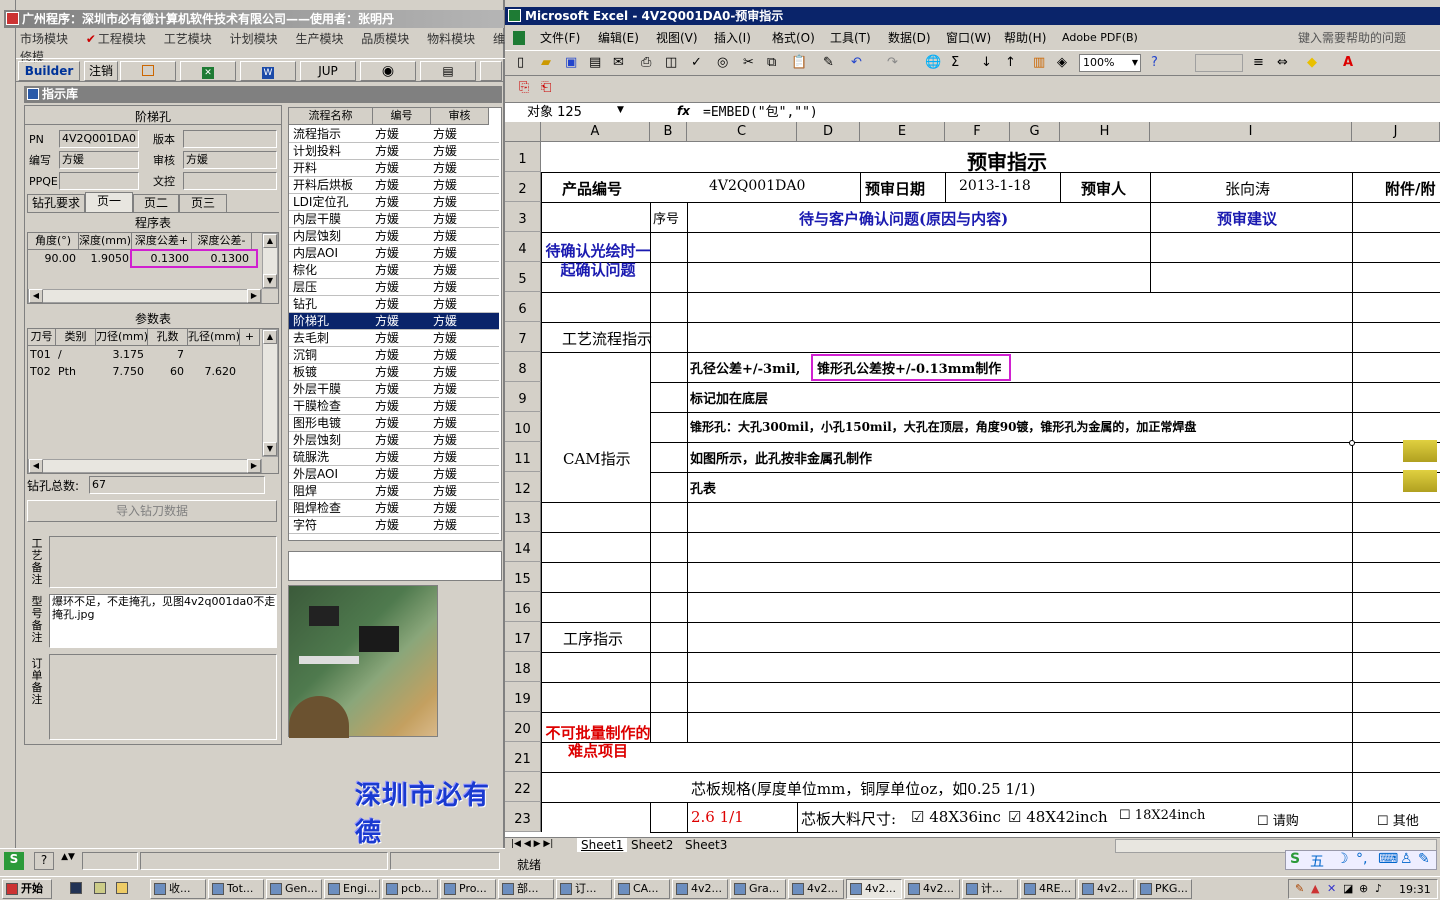 This screenshot has height=900, width=1440. Describe the element at coordinates (1100, 38) in the screenshot. I see `menu-adobe-pdf: Adobe PDF(B)` at that location.